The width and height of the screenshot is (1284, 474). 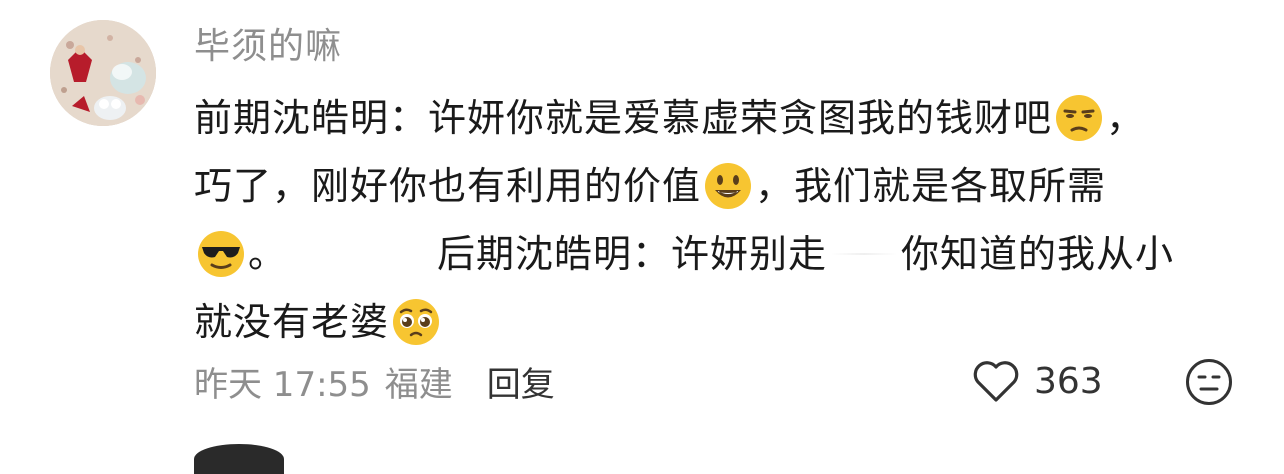 I want to click on comment-line-1: 前期沈皓明：许妍你就是爱慕虚荣贪图我的钱财吧 ，, so click(x=699, y=118).